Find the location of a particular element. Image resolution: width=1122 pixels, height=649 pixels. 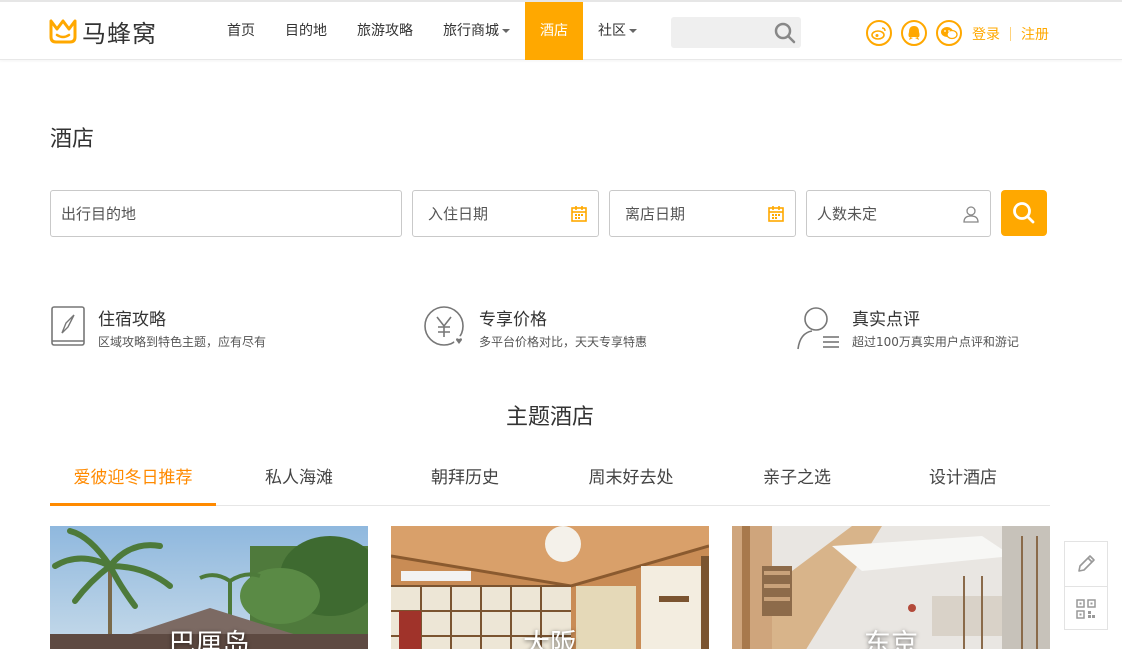

qq-icon is located at coordinates (914, 33).